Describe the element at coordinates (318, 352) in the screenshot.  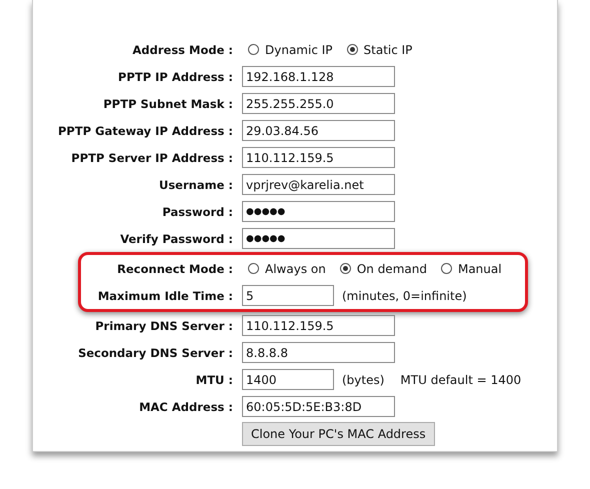
I see `text-field: 8.8.8.8` at that location.